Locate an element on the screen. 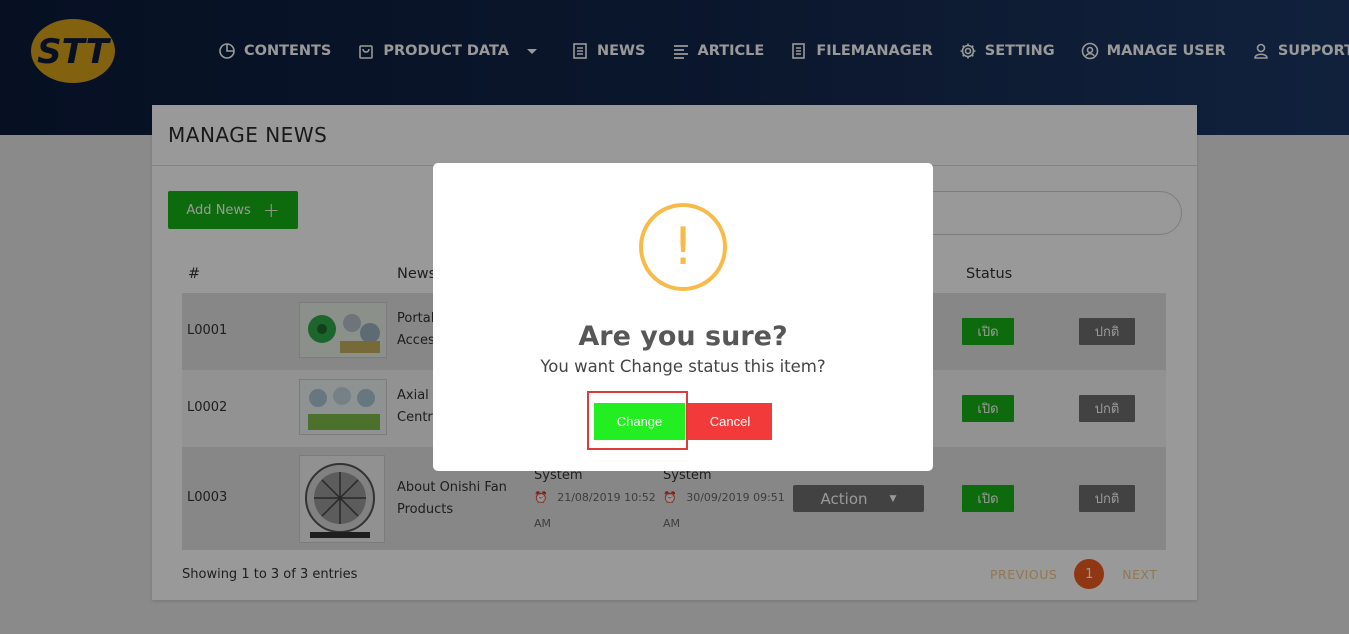  warning-icon: ! is located at coordinates (683, 247).